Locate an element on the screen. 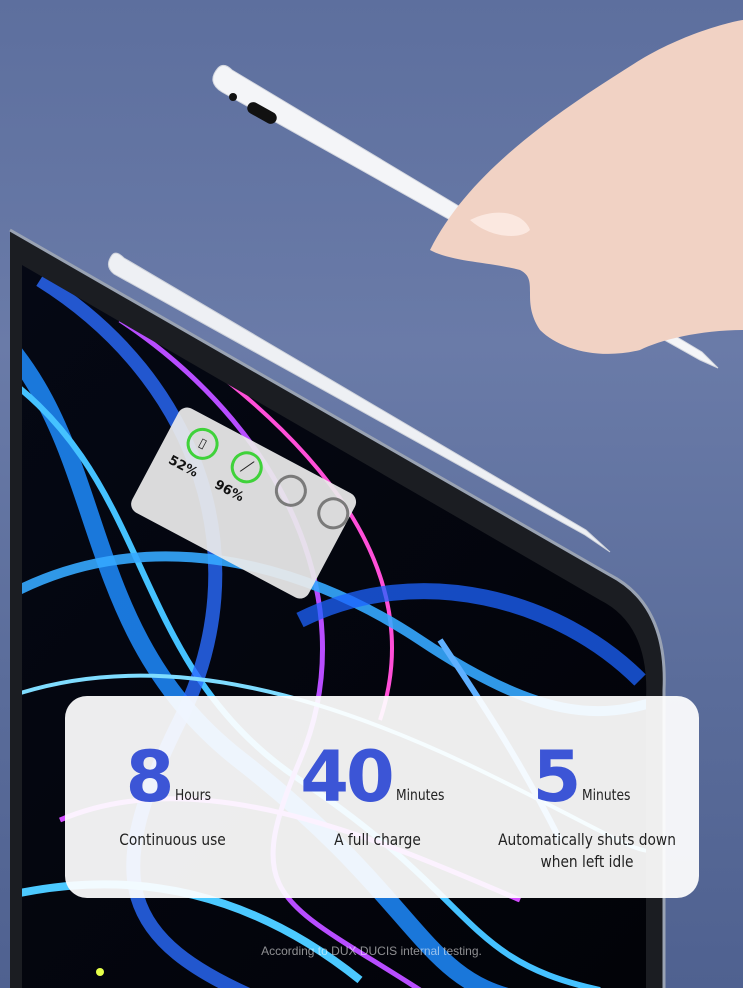 The width and height of the screenshot is (743, 988). hand is located at coordinates (586, 187).